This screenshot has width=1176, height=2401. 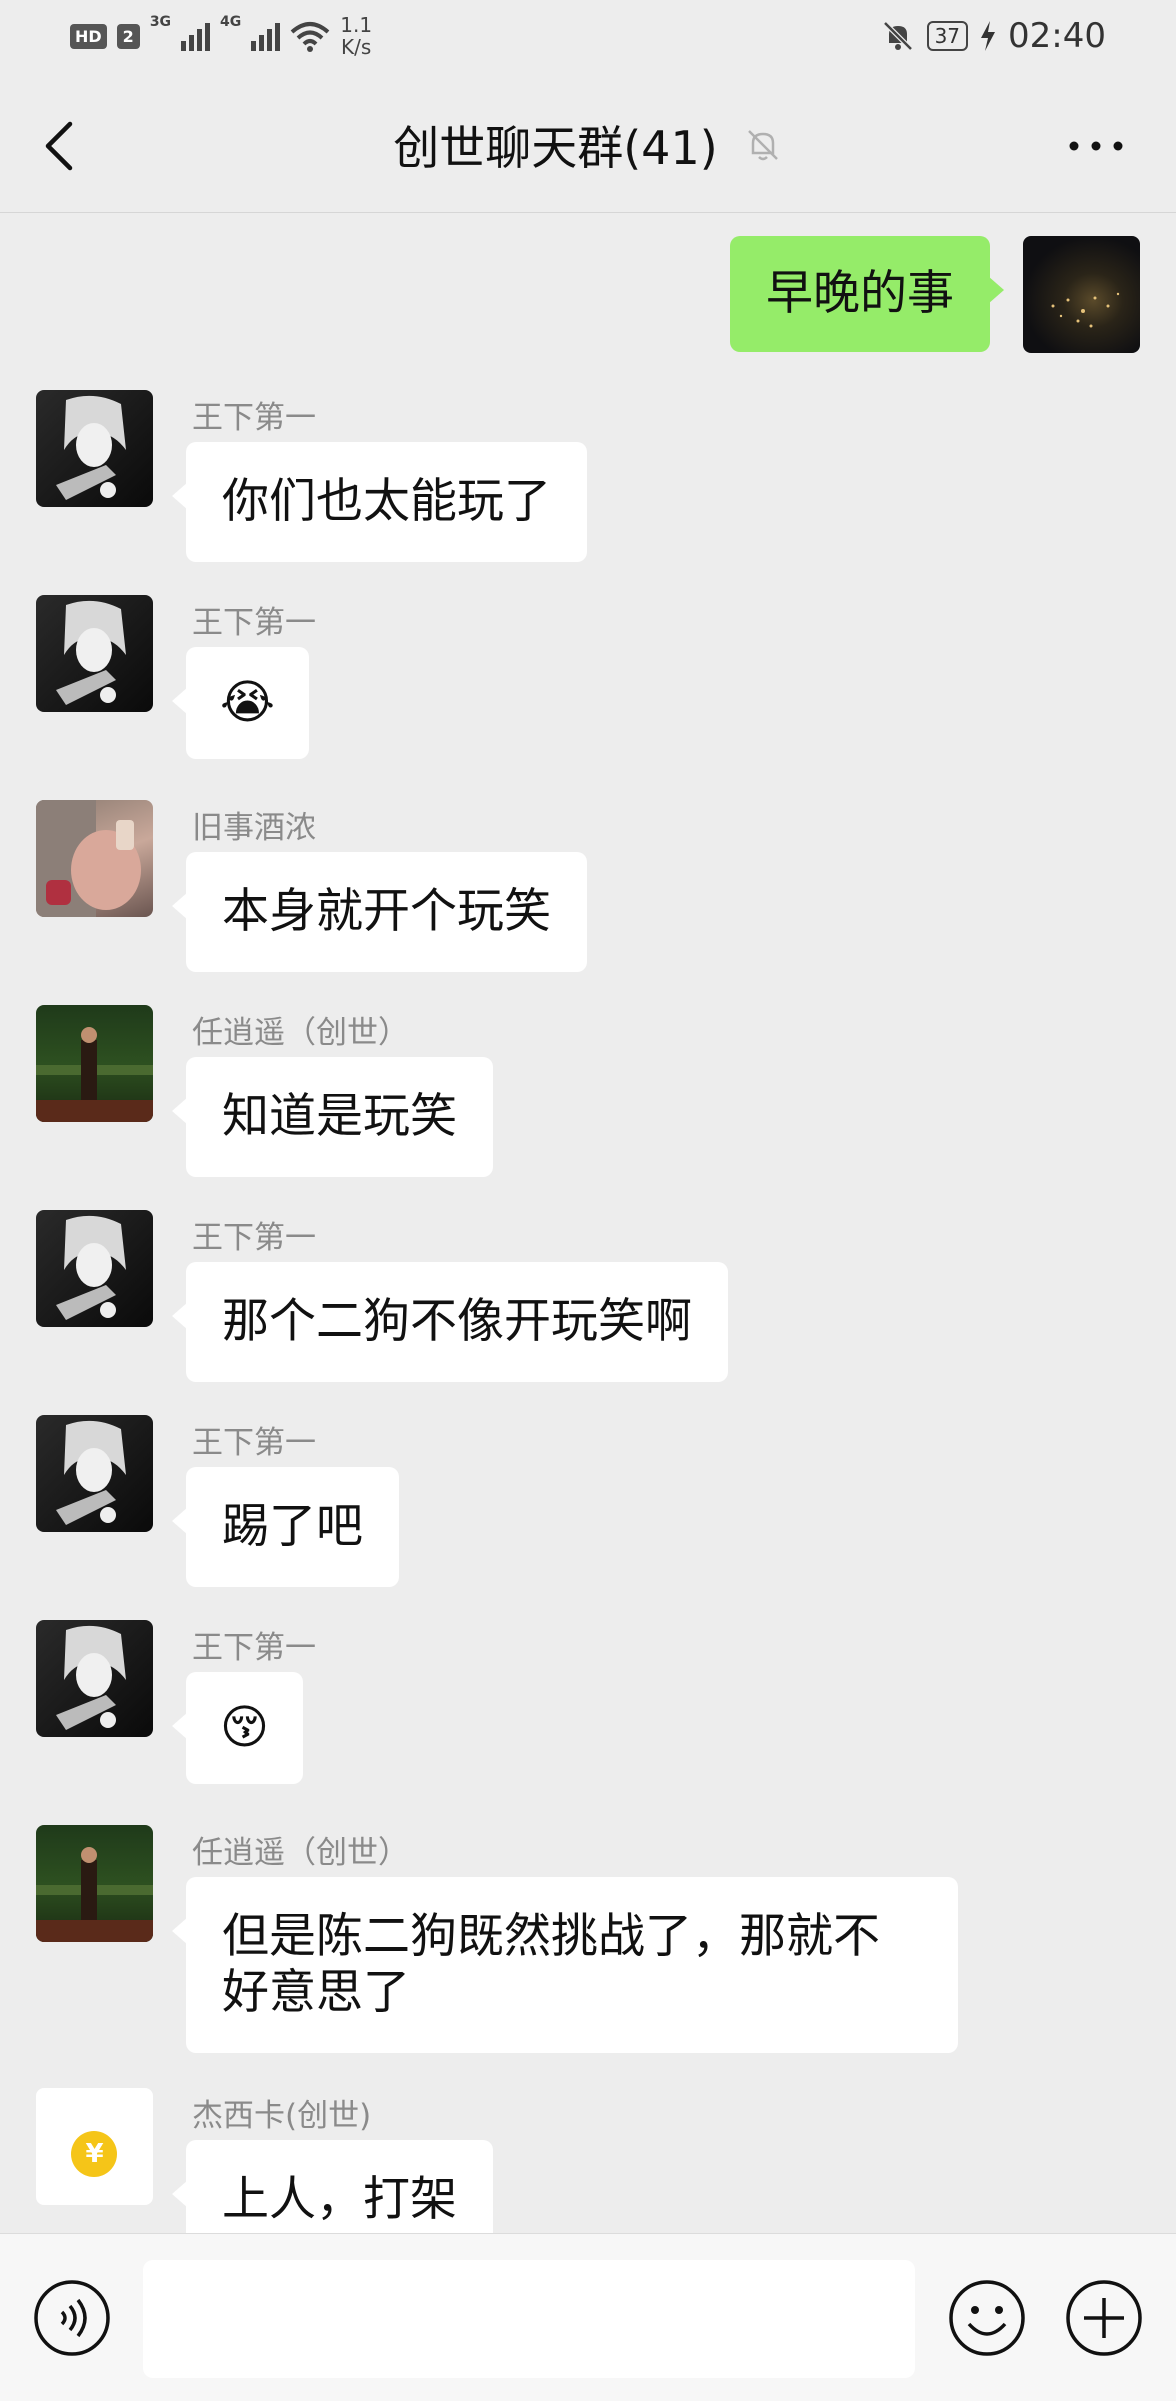 What do you see at coordinates (1057, 36) in the screenshot?
I see `clock: 02:40` at bounding box center [1057, 36].